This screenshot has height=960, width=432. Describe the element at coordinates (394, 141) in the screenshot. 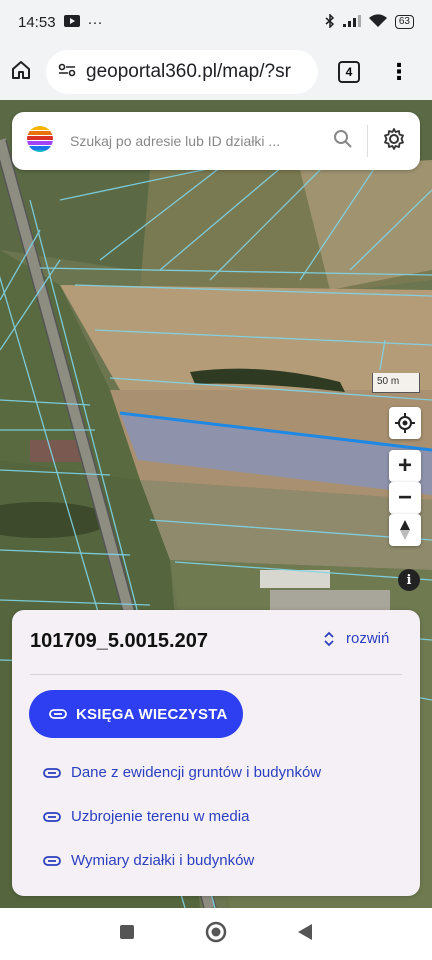

I see `settings-gear-icon` at that location.